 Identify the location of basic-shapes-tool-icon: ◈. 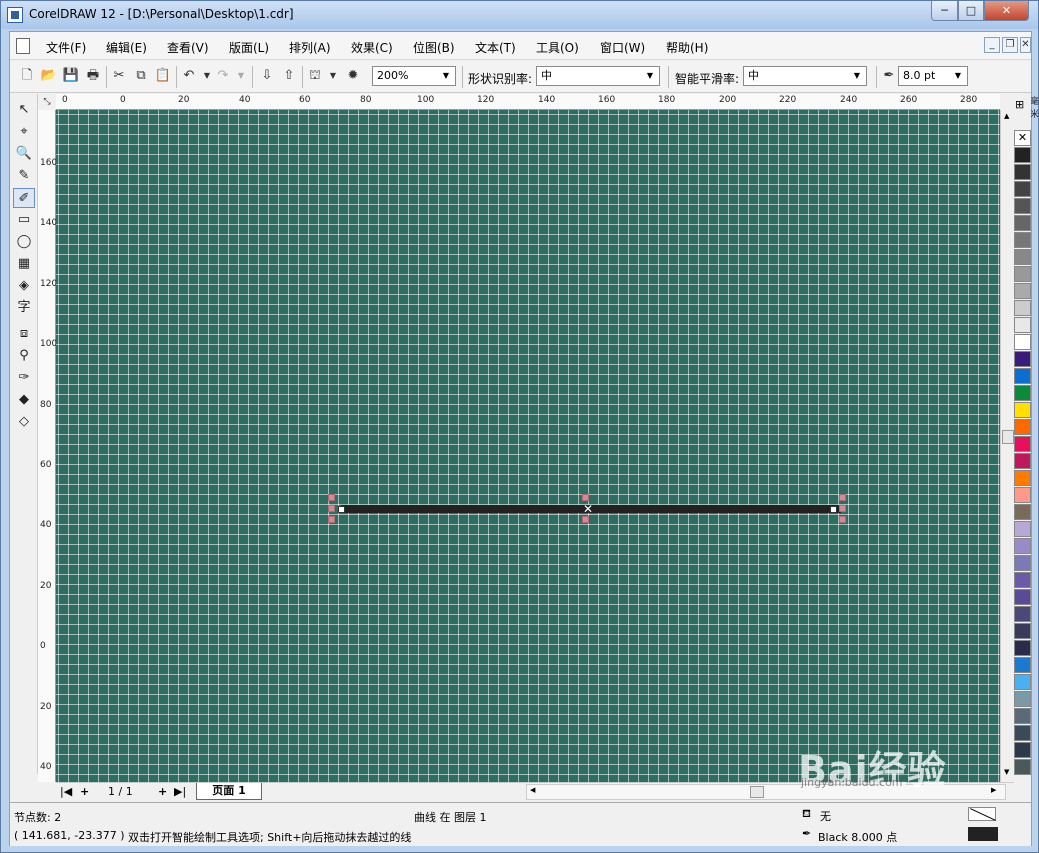
(24, 286).